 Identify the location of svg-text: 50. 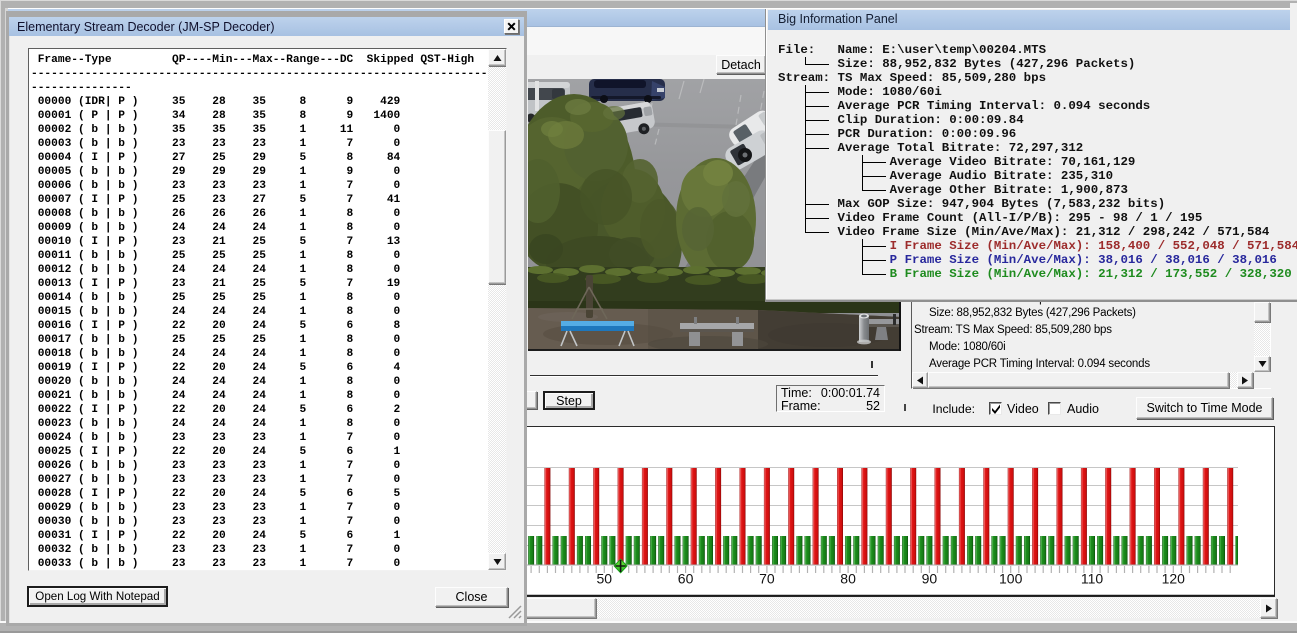
(605, 579).